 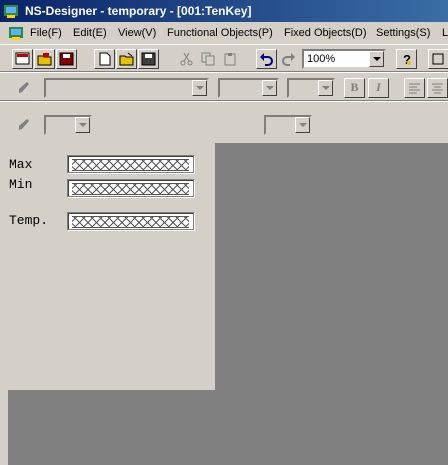 What do you see at coordinates (130, 221) in the screenshot?
I see `temp-numeral-display` at bounding box center [130, 221].